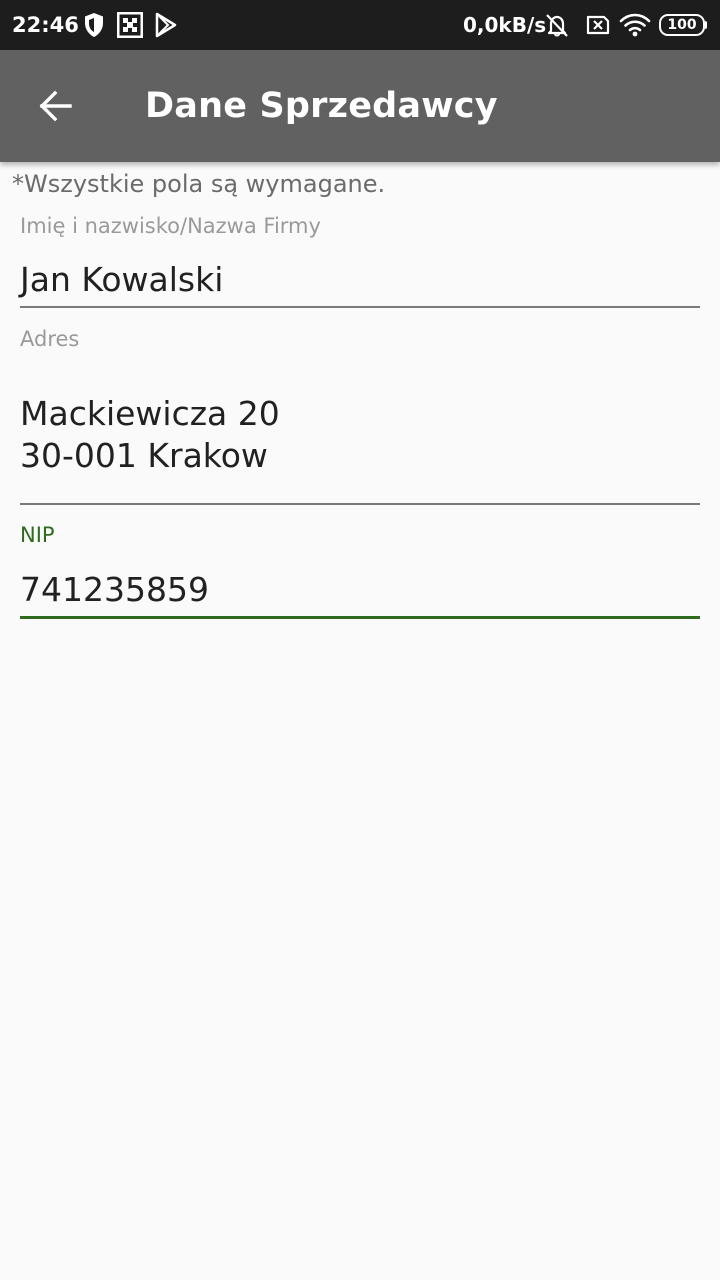 This screenshot has height=1280, width=720. Describe the element at coordinates (635, 25) in the screenshot. I see `wifi-icon` at that location.